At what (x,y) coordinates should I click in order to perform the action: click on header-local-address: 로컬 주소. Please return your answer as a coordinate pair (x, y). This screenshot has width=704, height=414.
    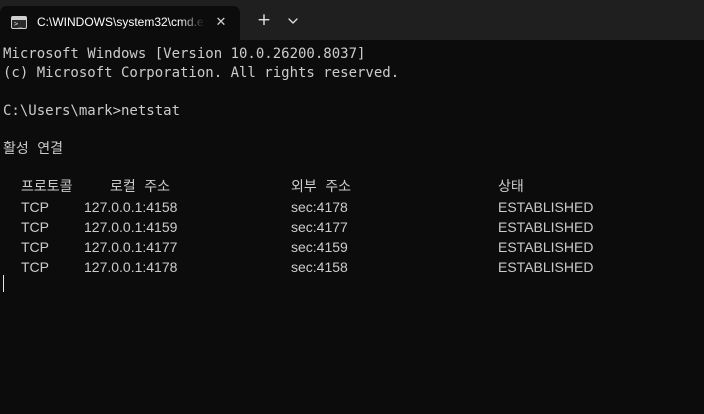
    Looking at the image, I should click on (140, 187).